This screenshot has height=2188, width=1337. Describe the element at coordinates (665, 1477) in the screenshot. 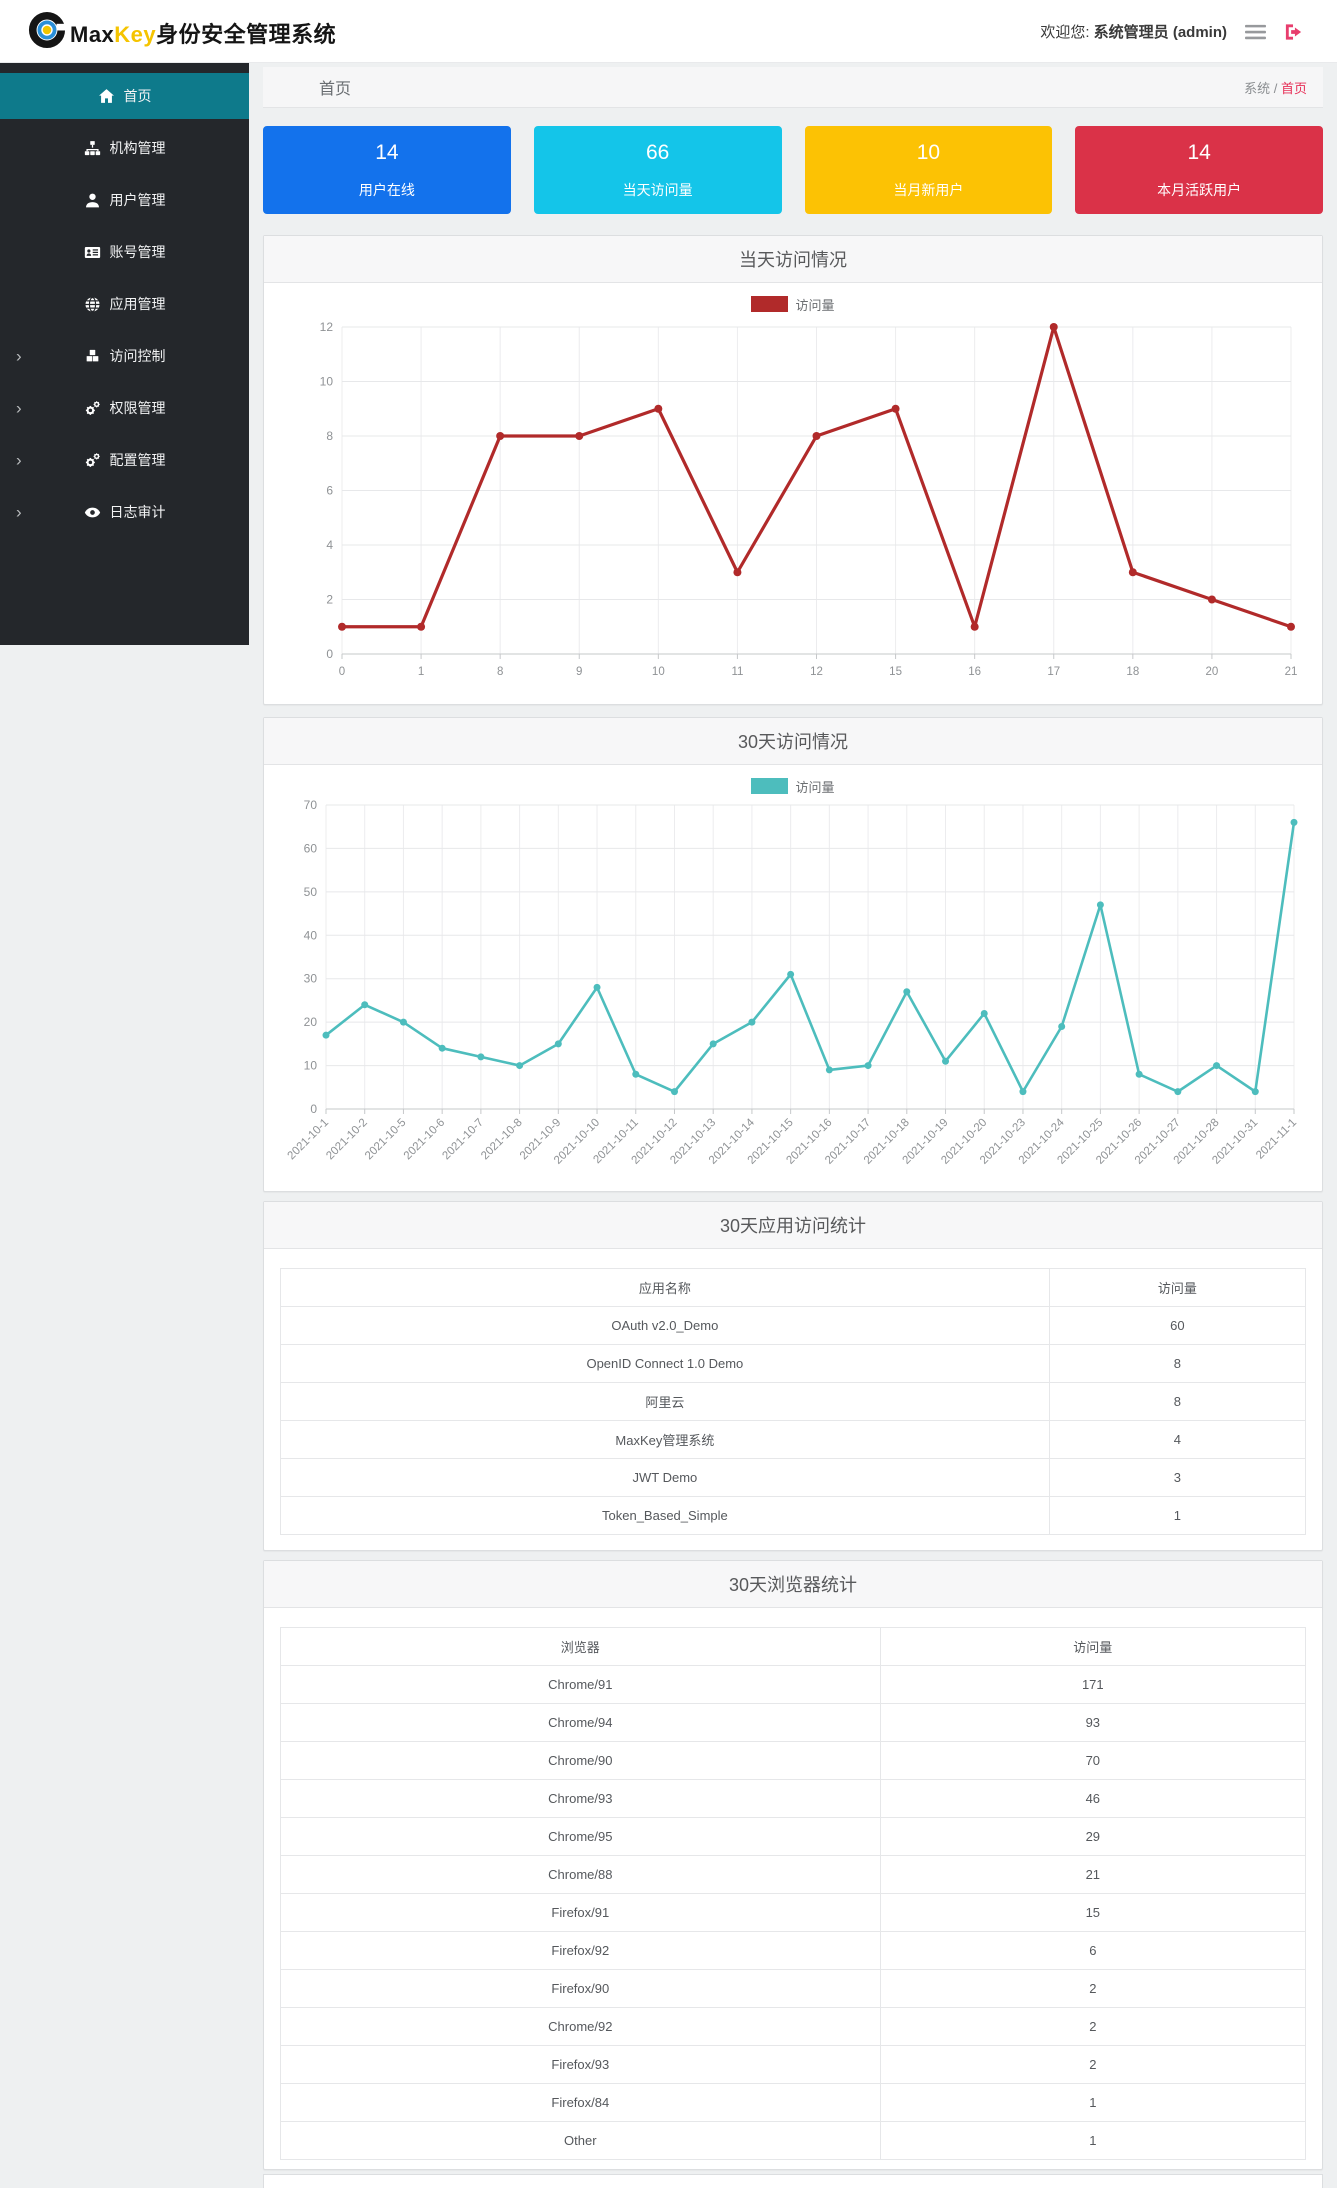

I see `table-cell: JWT Demo` at that location.